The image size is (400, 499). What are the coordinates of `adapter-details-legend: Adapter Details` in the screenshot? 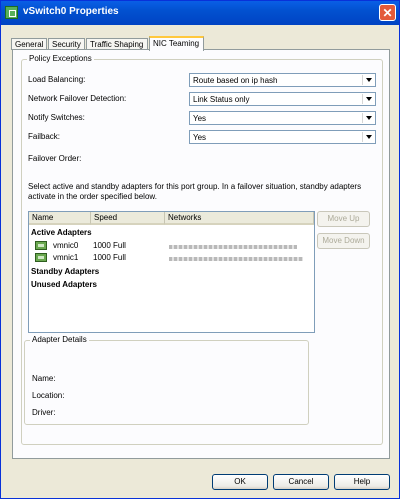 It's located at (59, 339).